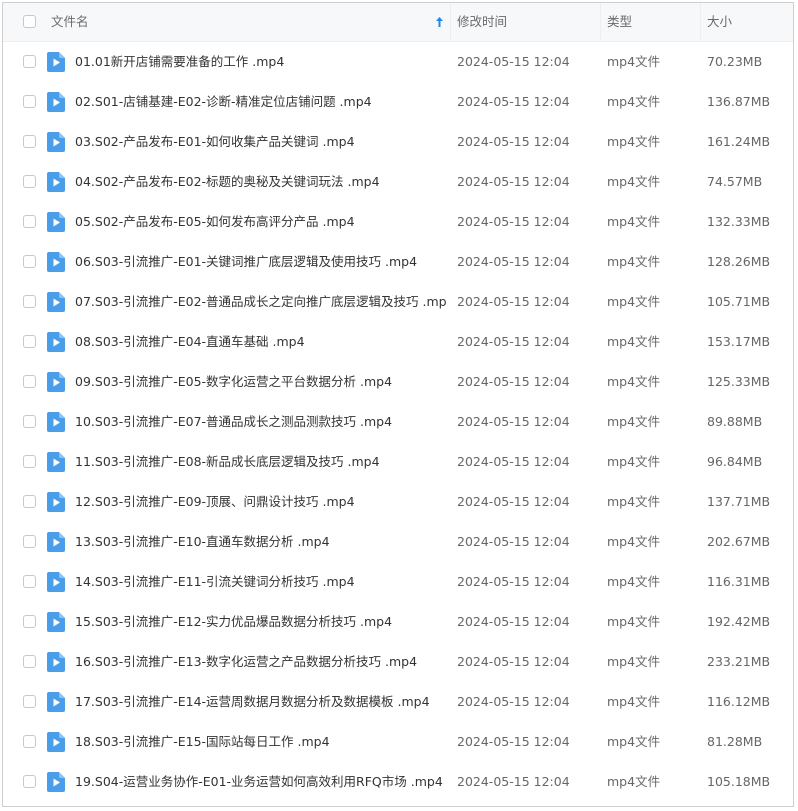 This screenshot has width=798, height=811. Describe the element at coordinates (739, 261) in the screenshot. I see `file-size: 128.26MB` at that location.